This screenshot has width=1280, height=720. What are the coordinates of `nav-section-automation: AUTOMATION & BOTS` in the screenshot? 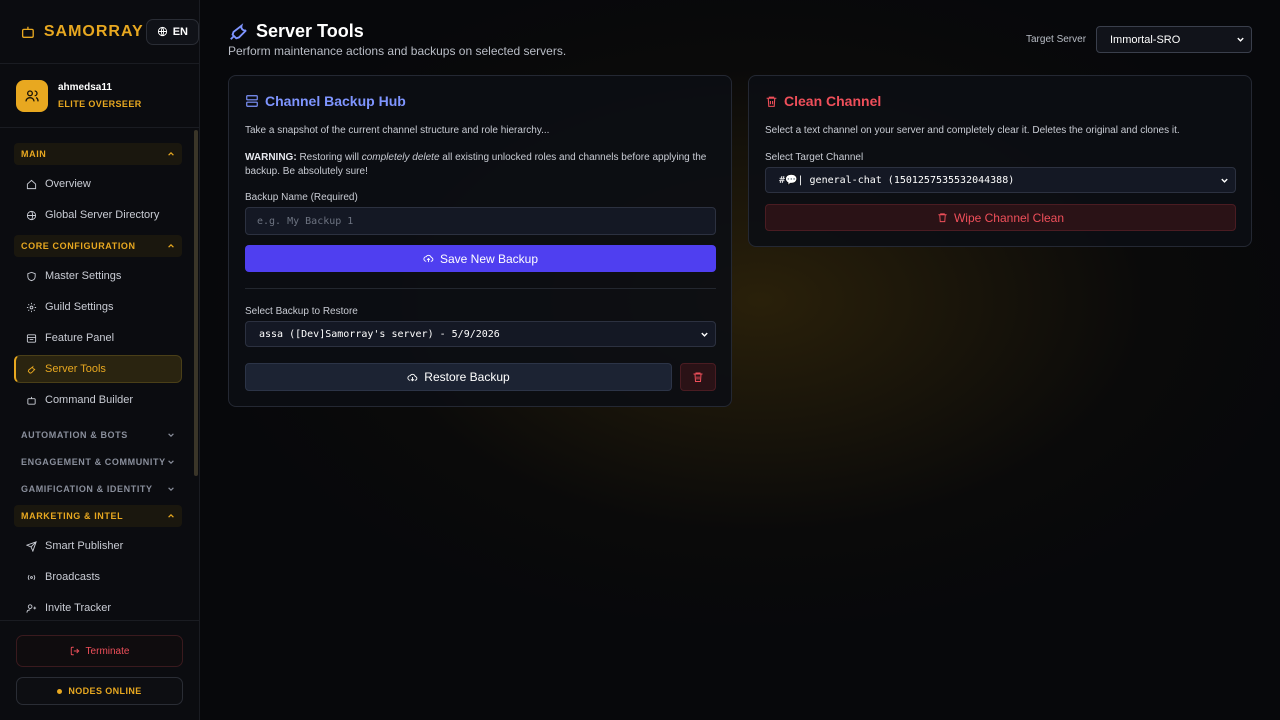 It's located at (98, 435).